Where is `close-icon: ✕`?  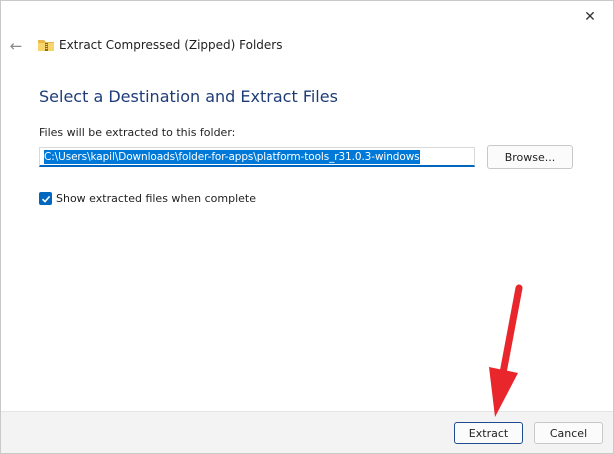 close-icon: ✕ is located at coordinates (590, 17).